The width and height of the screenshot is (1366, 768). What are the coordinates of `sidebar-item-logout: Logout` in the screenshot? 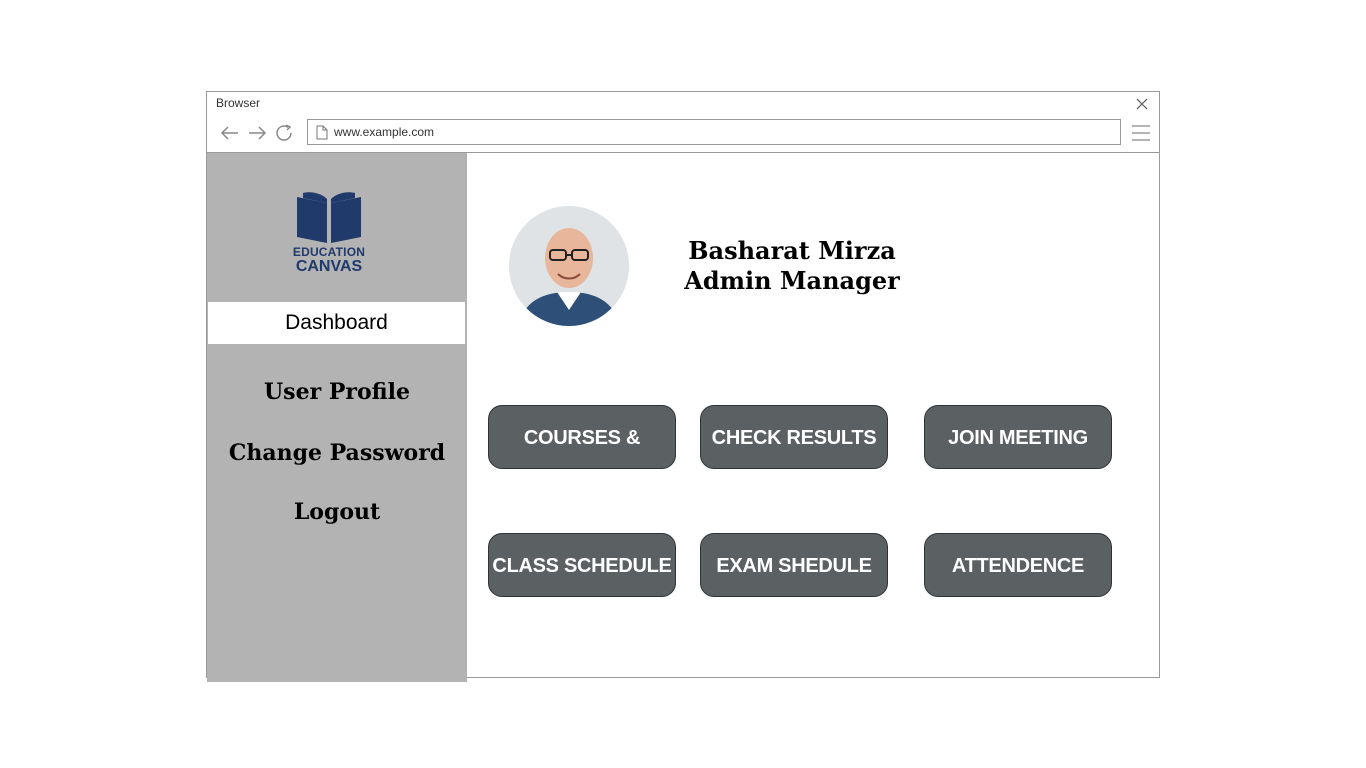 It's located at (337, 512).